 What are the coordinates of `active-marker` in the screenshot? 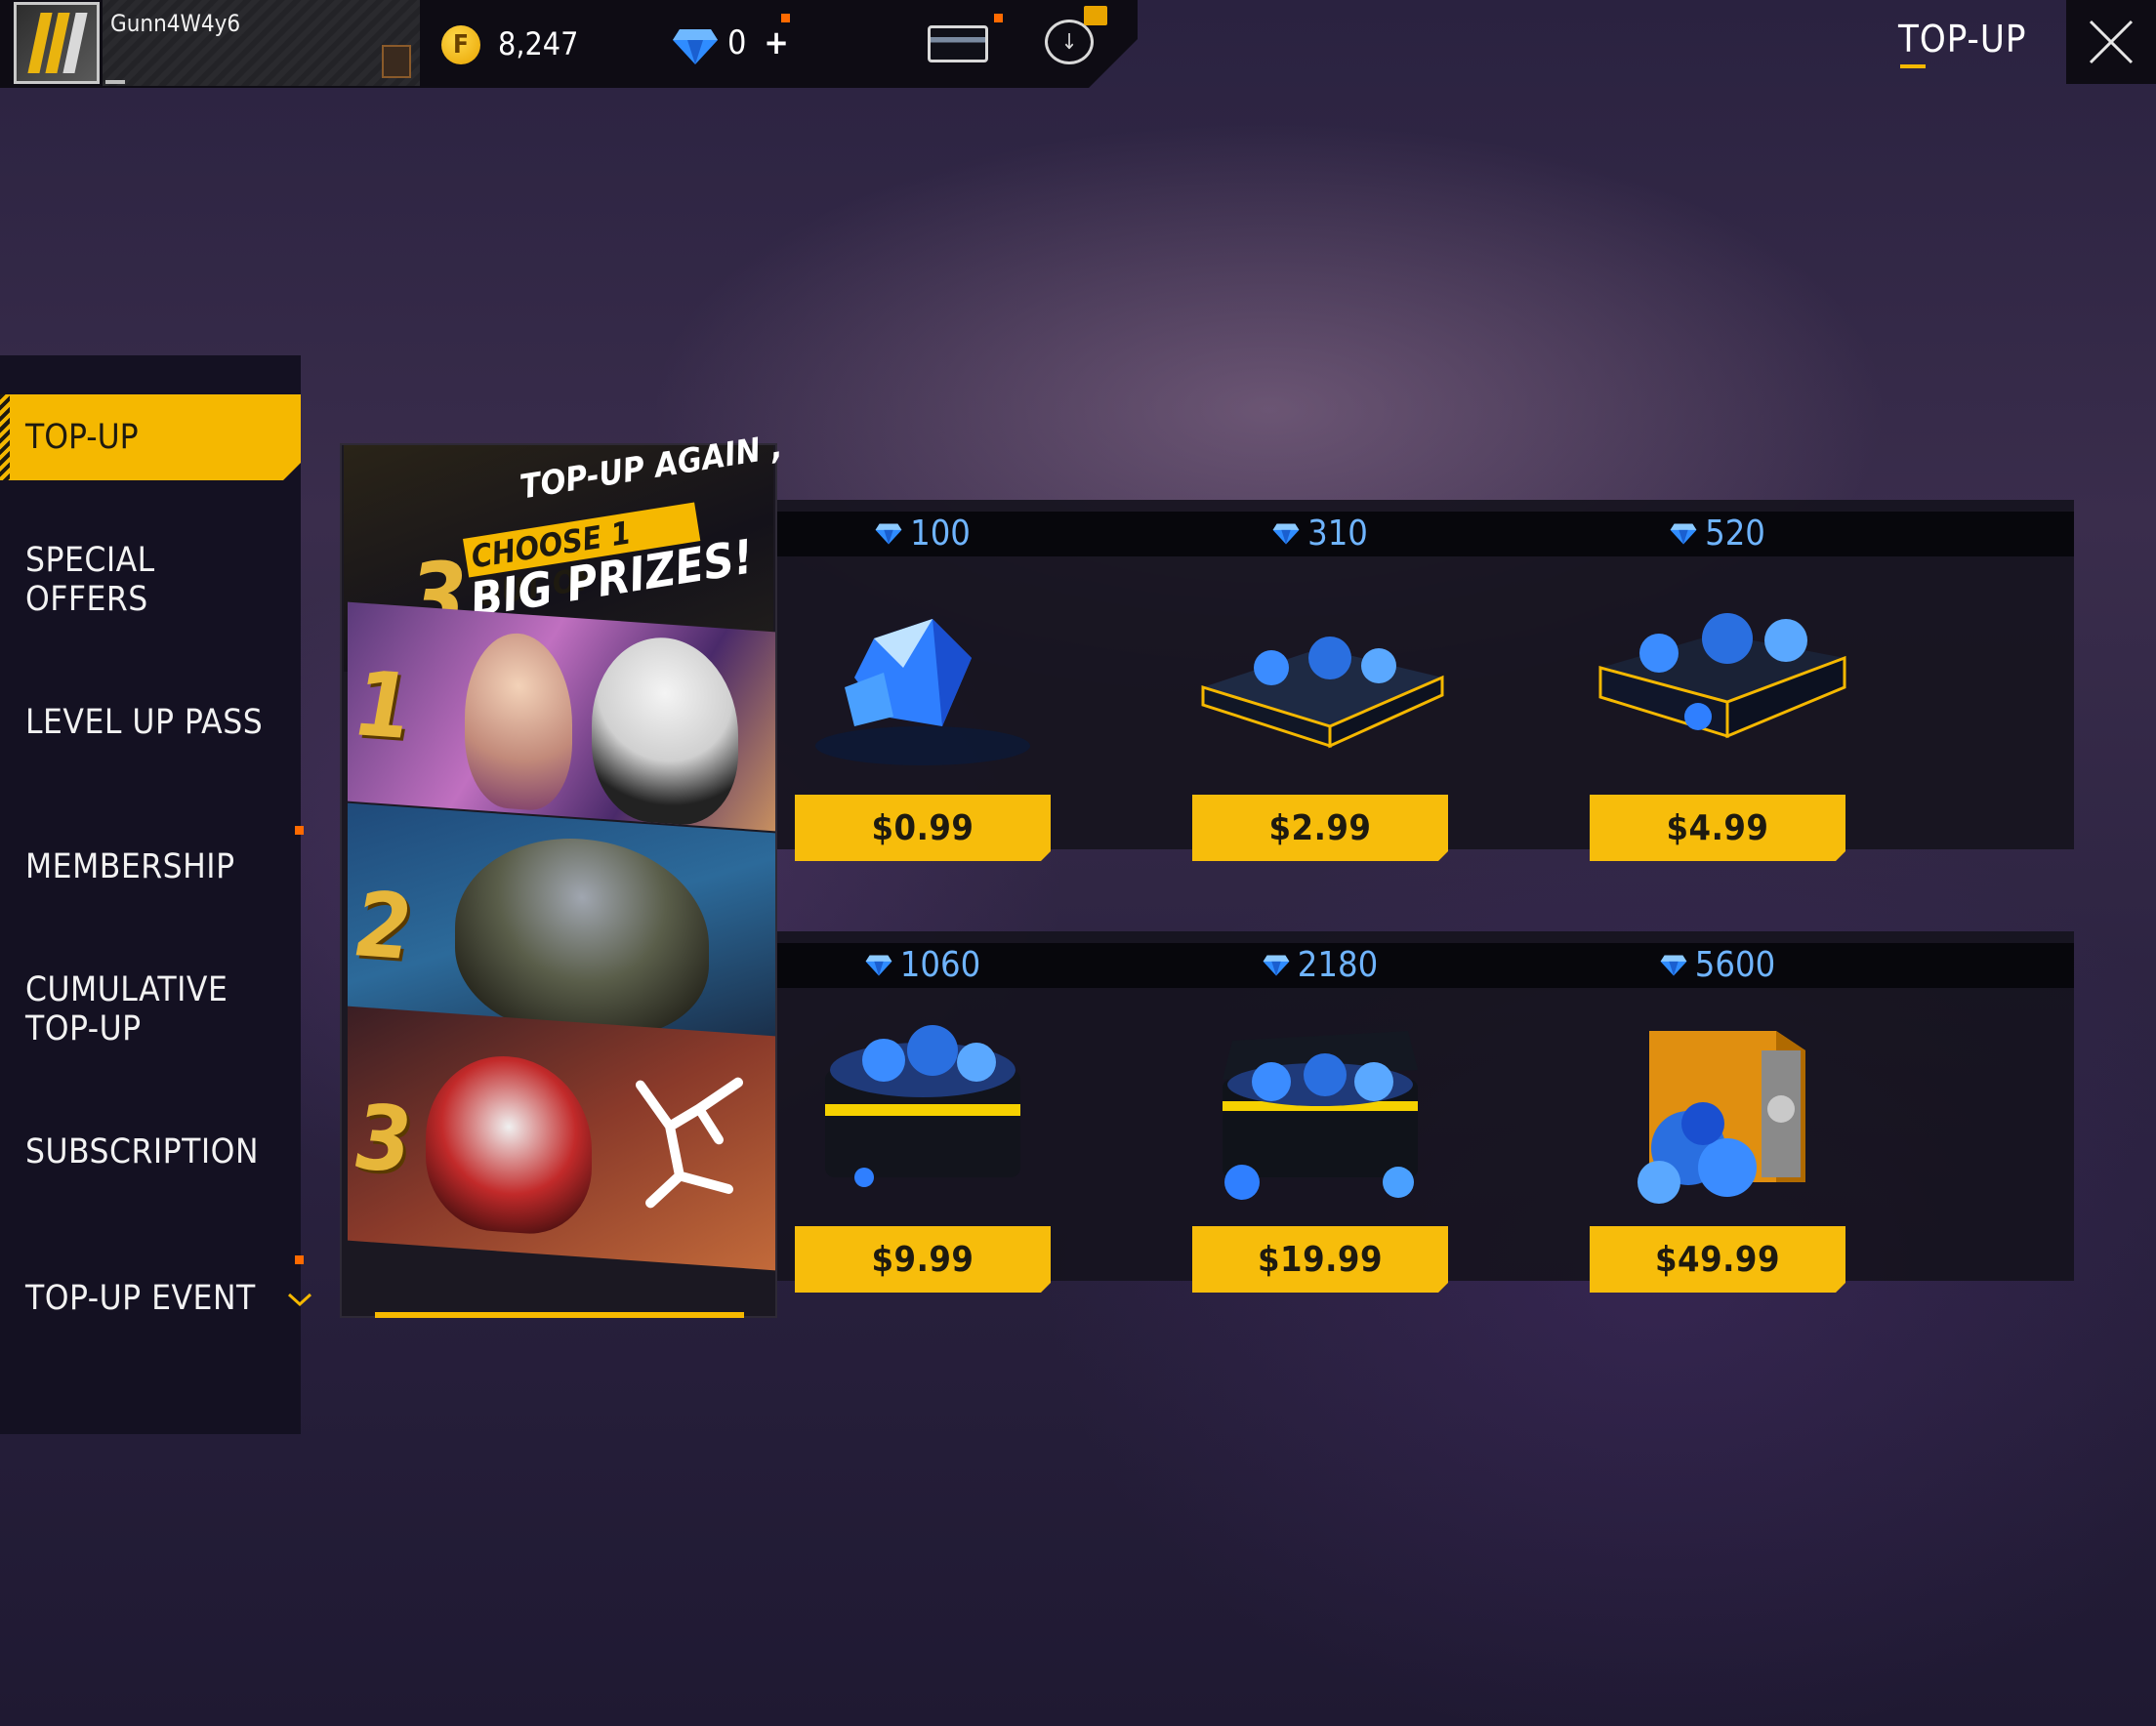 It's located at (5, 437).